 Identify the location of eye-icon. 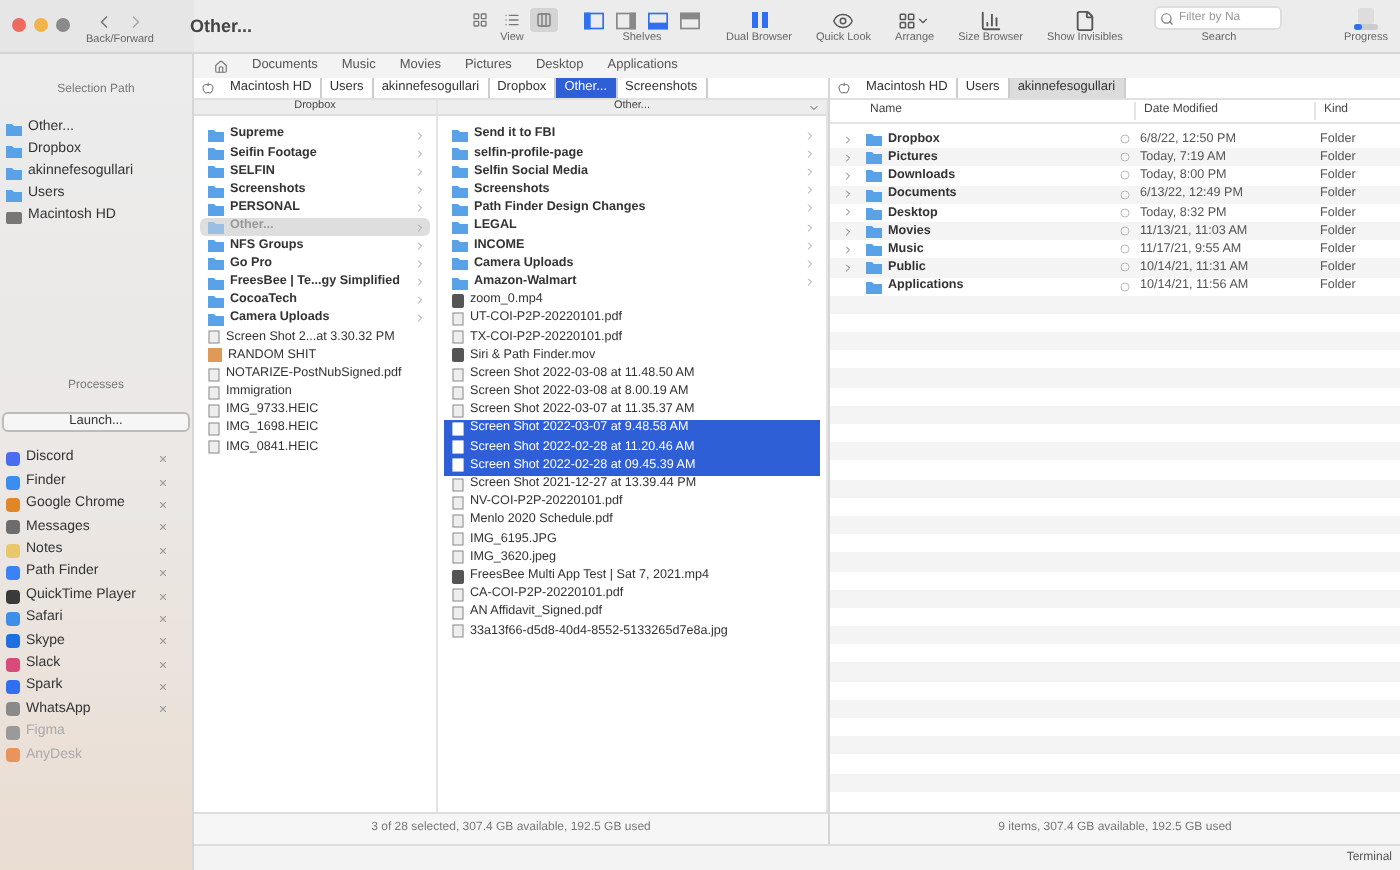
(843, 20).